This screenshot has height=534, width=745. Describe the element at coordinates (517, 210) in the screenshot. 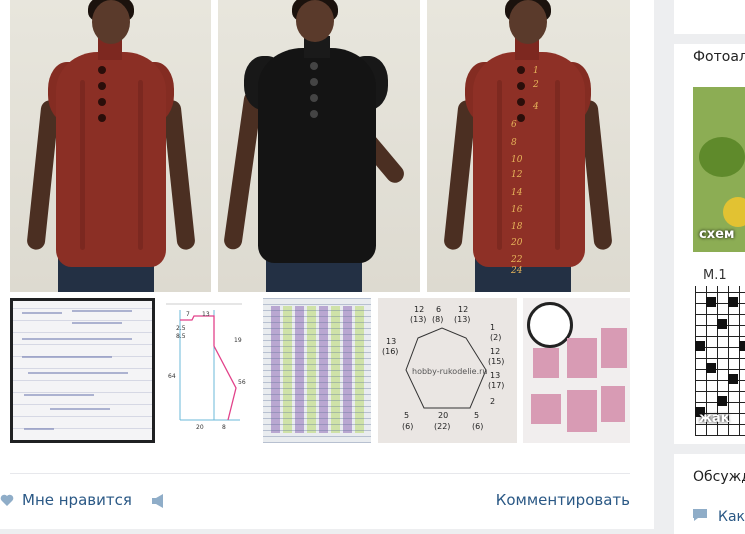

I see `row-number-label: 16` at that location.